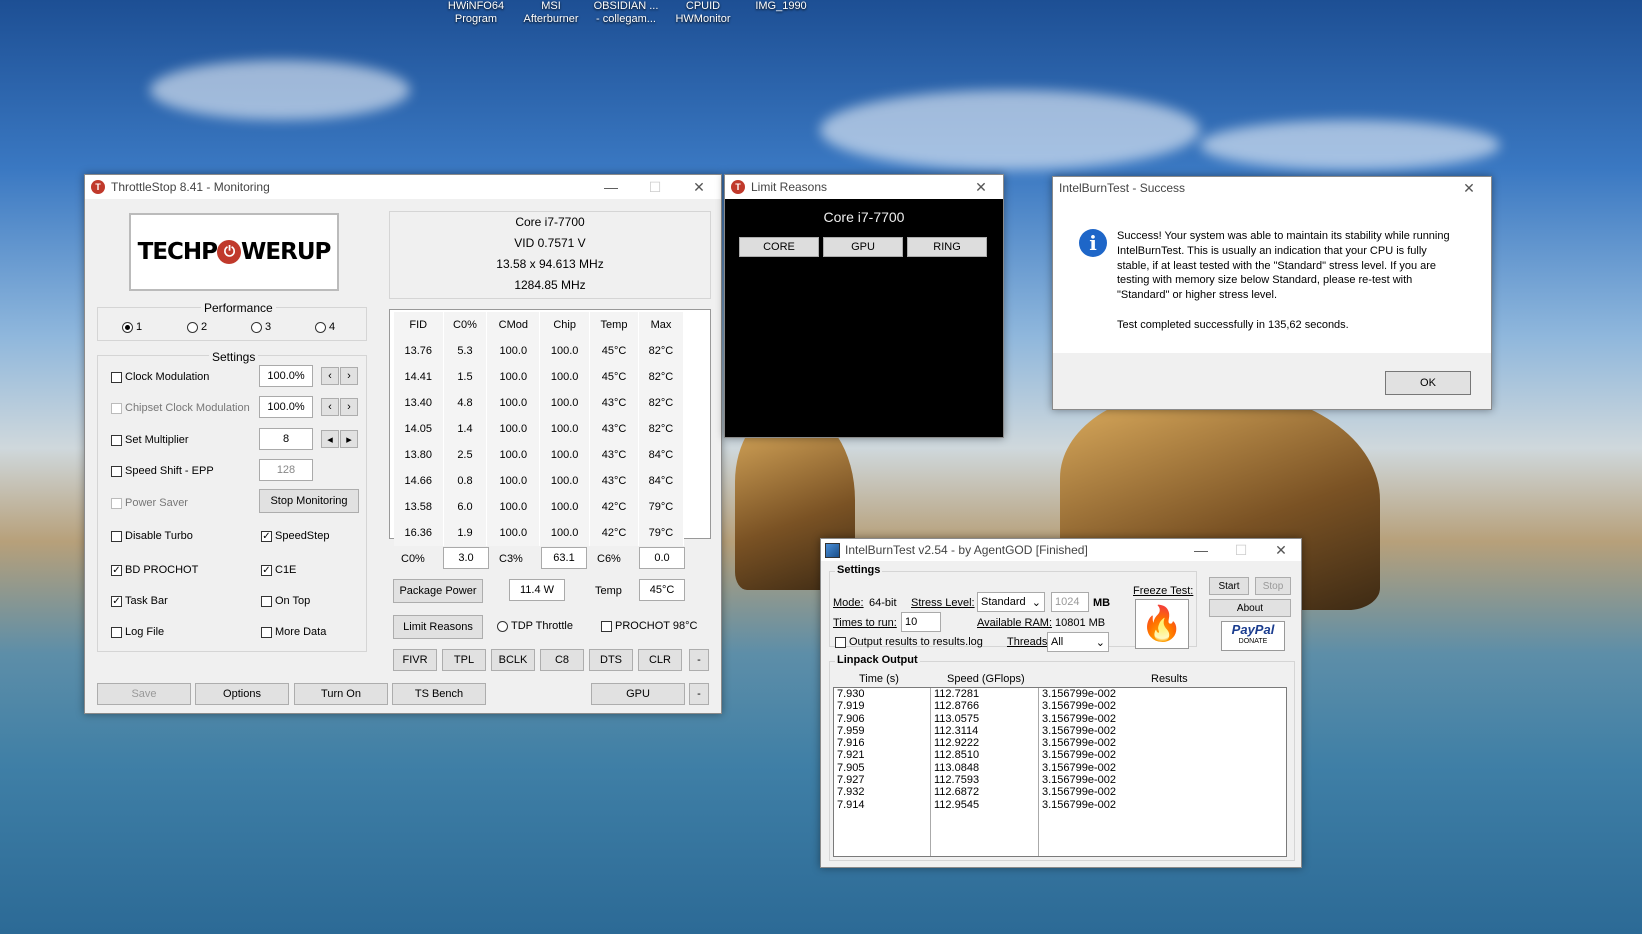 This screenshot has height=934, width=1642. Describe the element at coordinates (116, 471) in the screenshot. I see `speed-shift-checkbox` at that location.